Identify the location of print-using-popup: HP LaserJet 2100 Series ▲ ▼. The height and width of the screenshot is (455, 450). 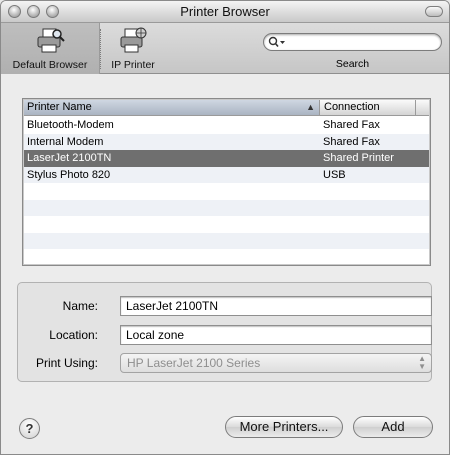
(276, 363).